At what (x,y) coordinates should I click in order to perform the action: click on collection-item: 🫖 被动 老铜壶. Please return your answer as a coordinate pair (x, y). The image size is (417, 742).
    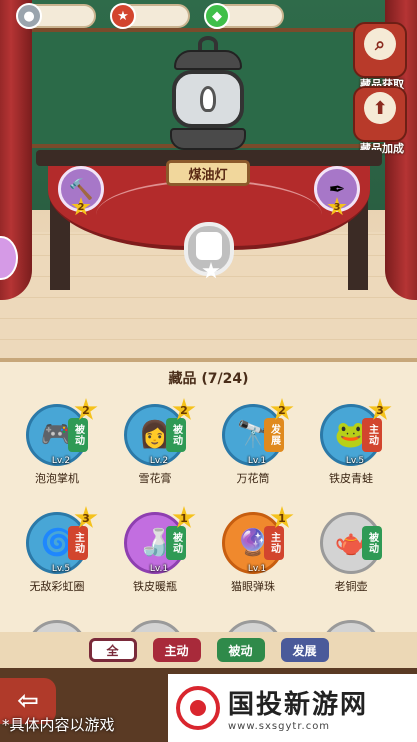
    Looking at the image, I should click on (355, 554).